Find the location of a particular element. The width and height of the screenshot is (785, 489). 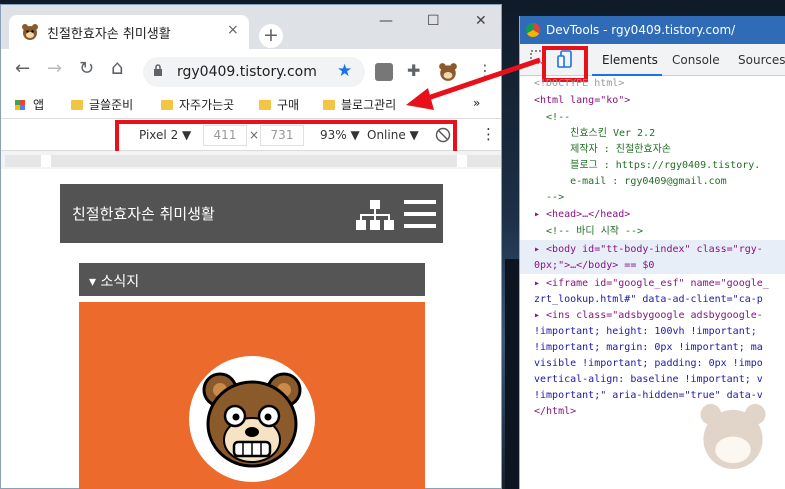

code-line: 블로그 : https://rgy0409.tistory. is located at coordinates (647, 166).